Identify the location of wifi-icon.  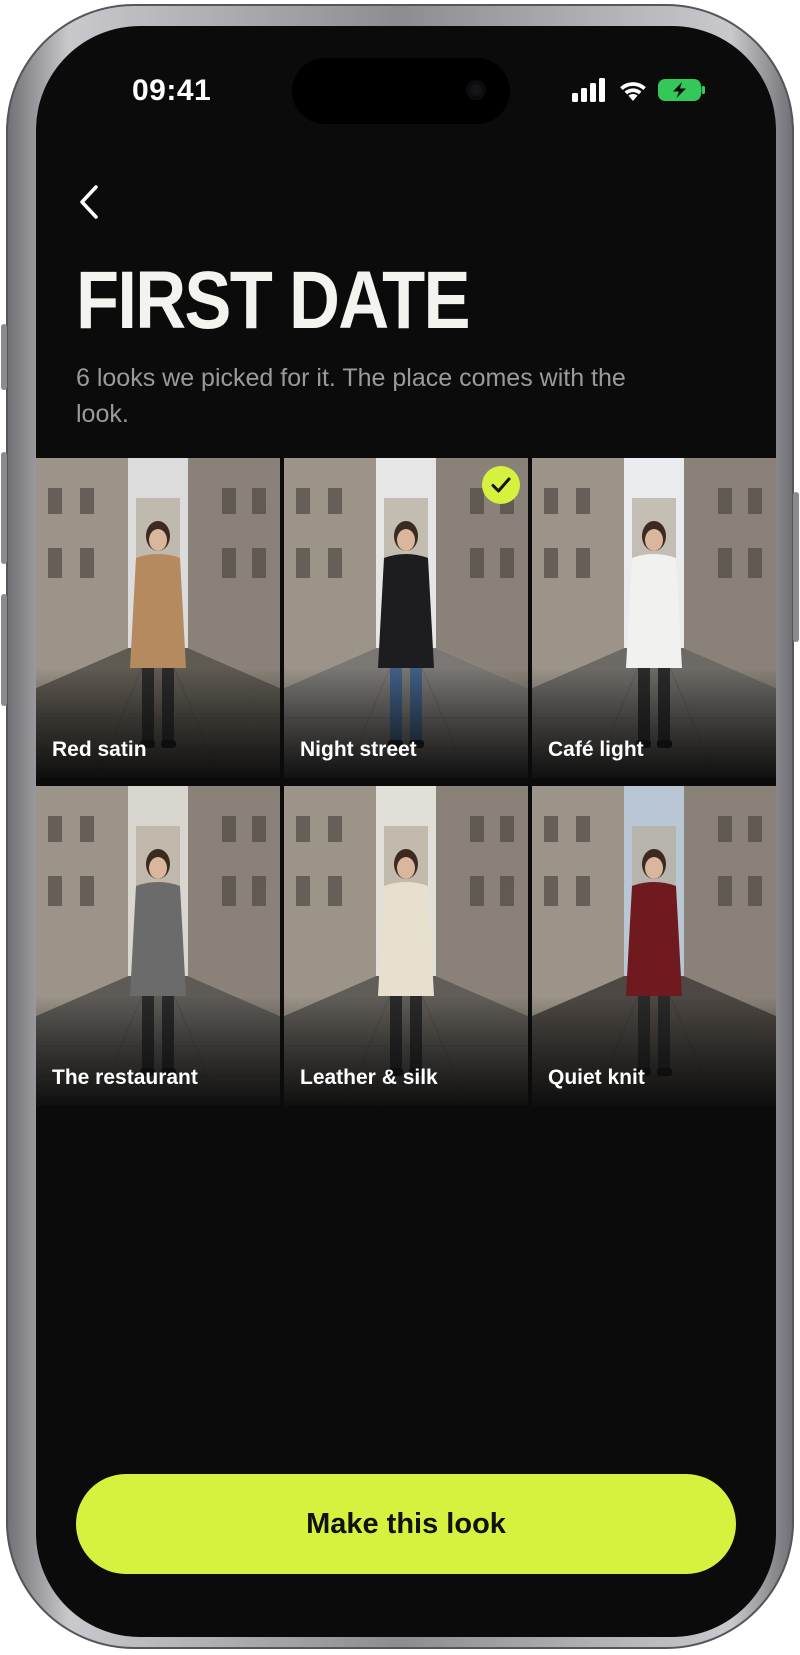
(633, 92).